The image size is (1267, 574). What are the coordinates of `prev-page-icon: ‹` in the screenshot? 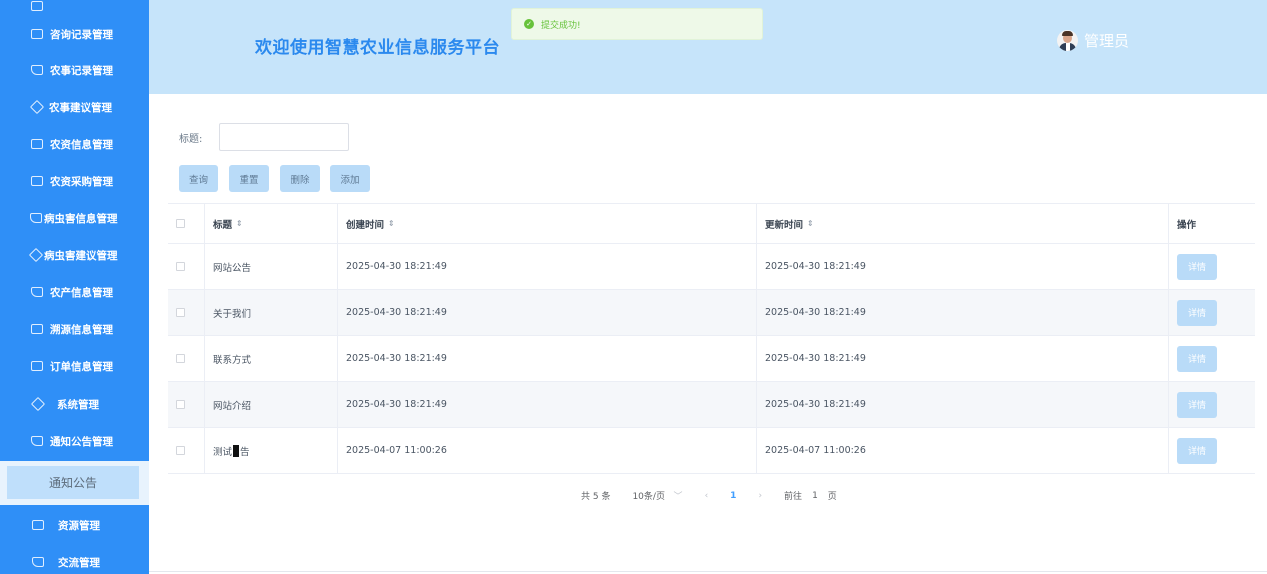 It's located at (707, 496).